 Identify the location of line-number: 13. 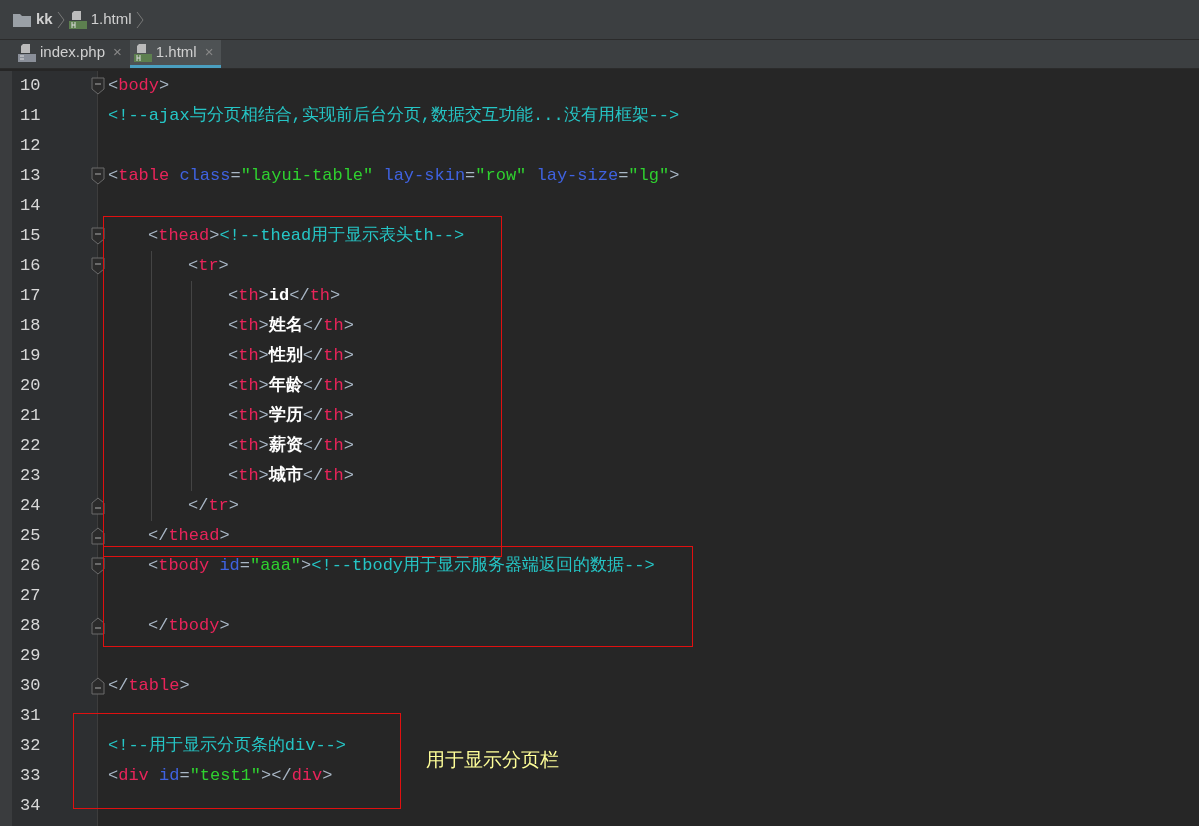
(30, 176).